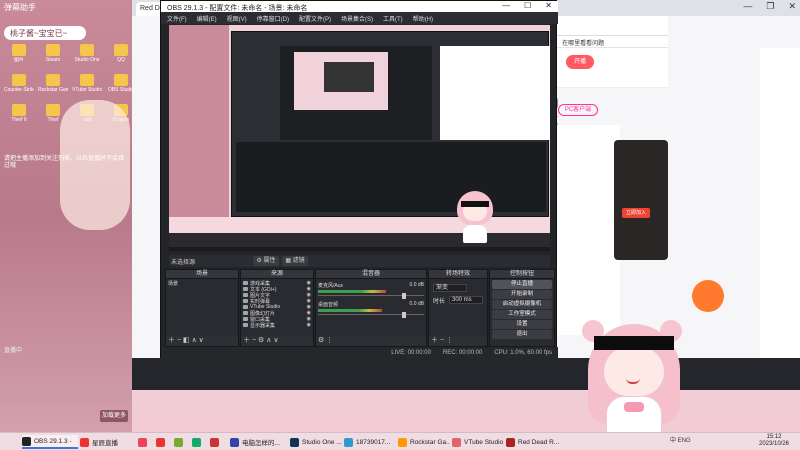 Image resolution: width=800 pixels, height=450 pixels. Describe the element at coordinates (309, 325) in the screenshot. I see `visibility-eye-icon: ◉` at that location.